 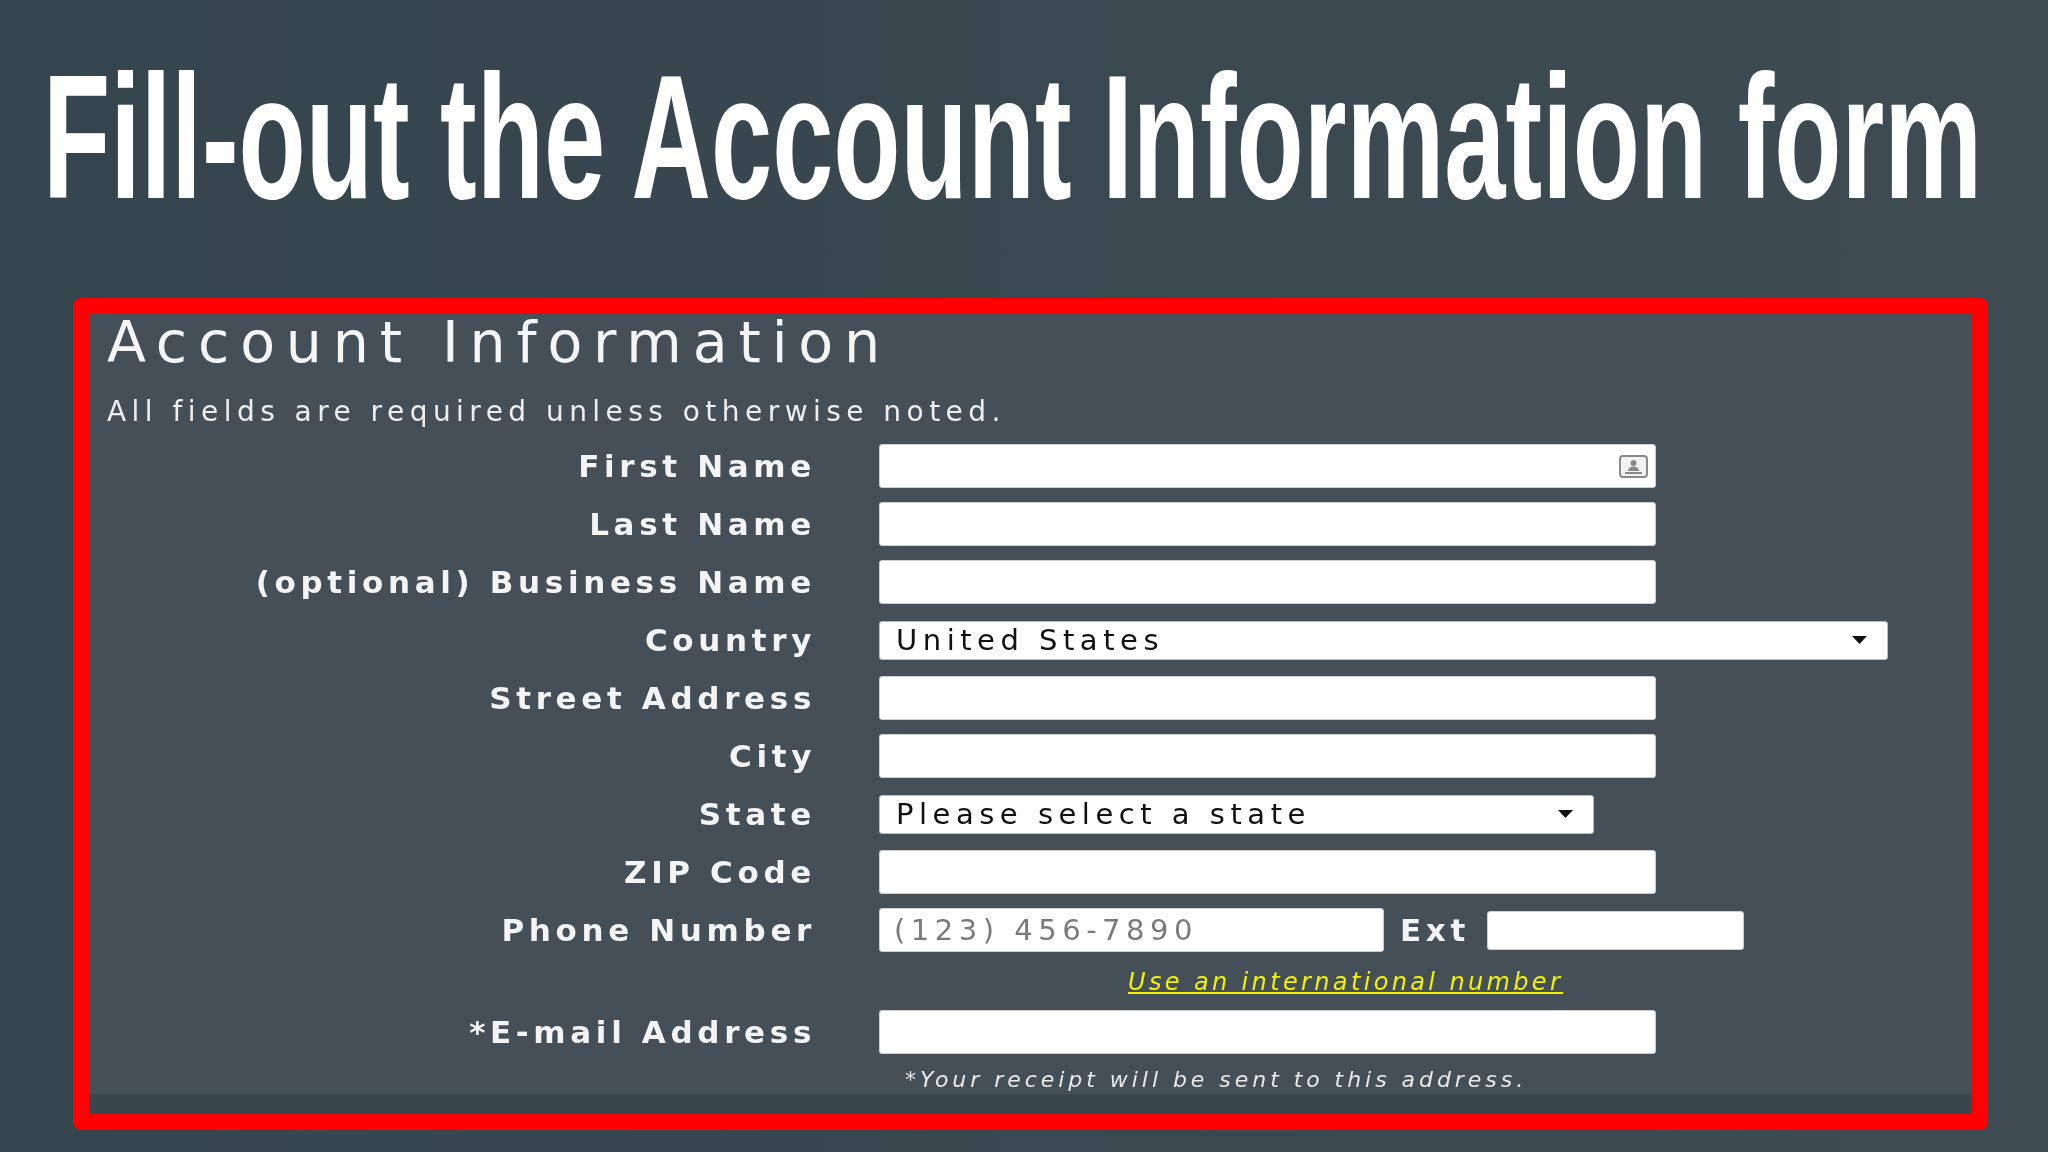 I want to click on field-label: State, so click(x=757, y=814).